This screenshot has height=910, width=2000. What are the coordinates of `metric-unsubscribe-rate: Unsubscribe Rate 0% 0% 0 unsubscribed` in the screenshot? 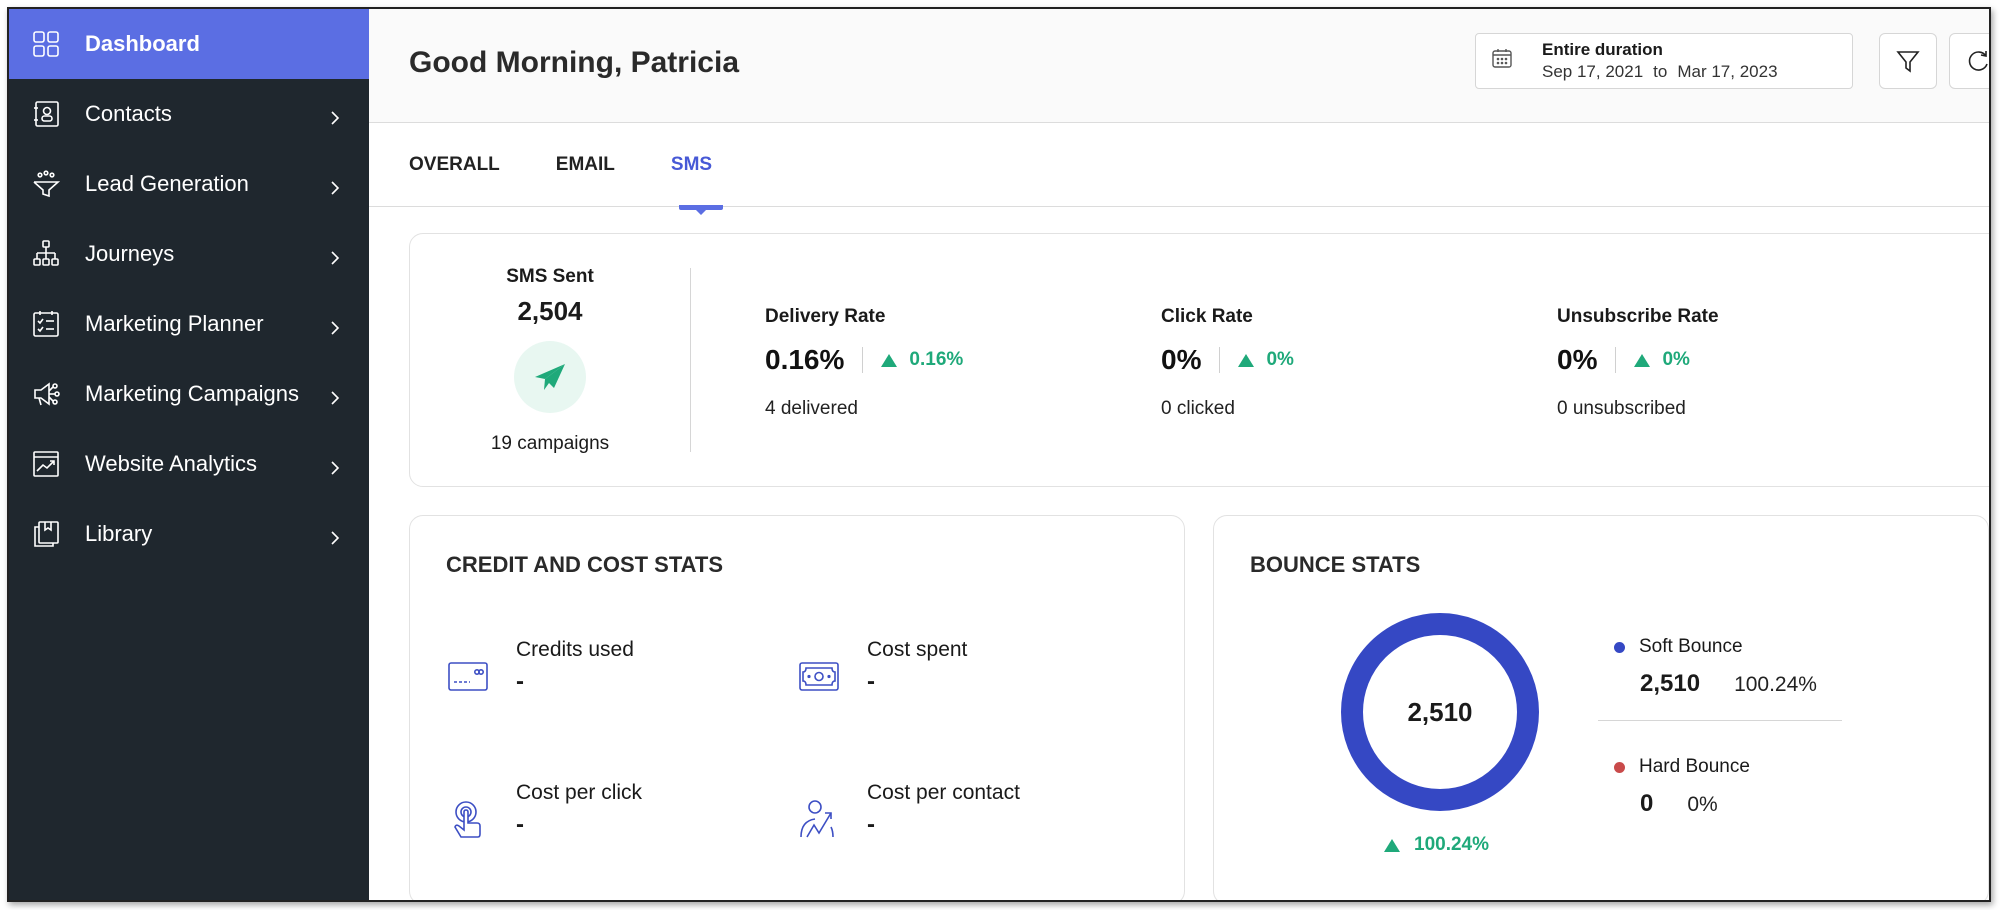 It's located at (1638, 363).